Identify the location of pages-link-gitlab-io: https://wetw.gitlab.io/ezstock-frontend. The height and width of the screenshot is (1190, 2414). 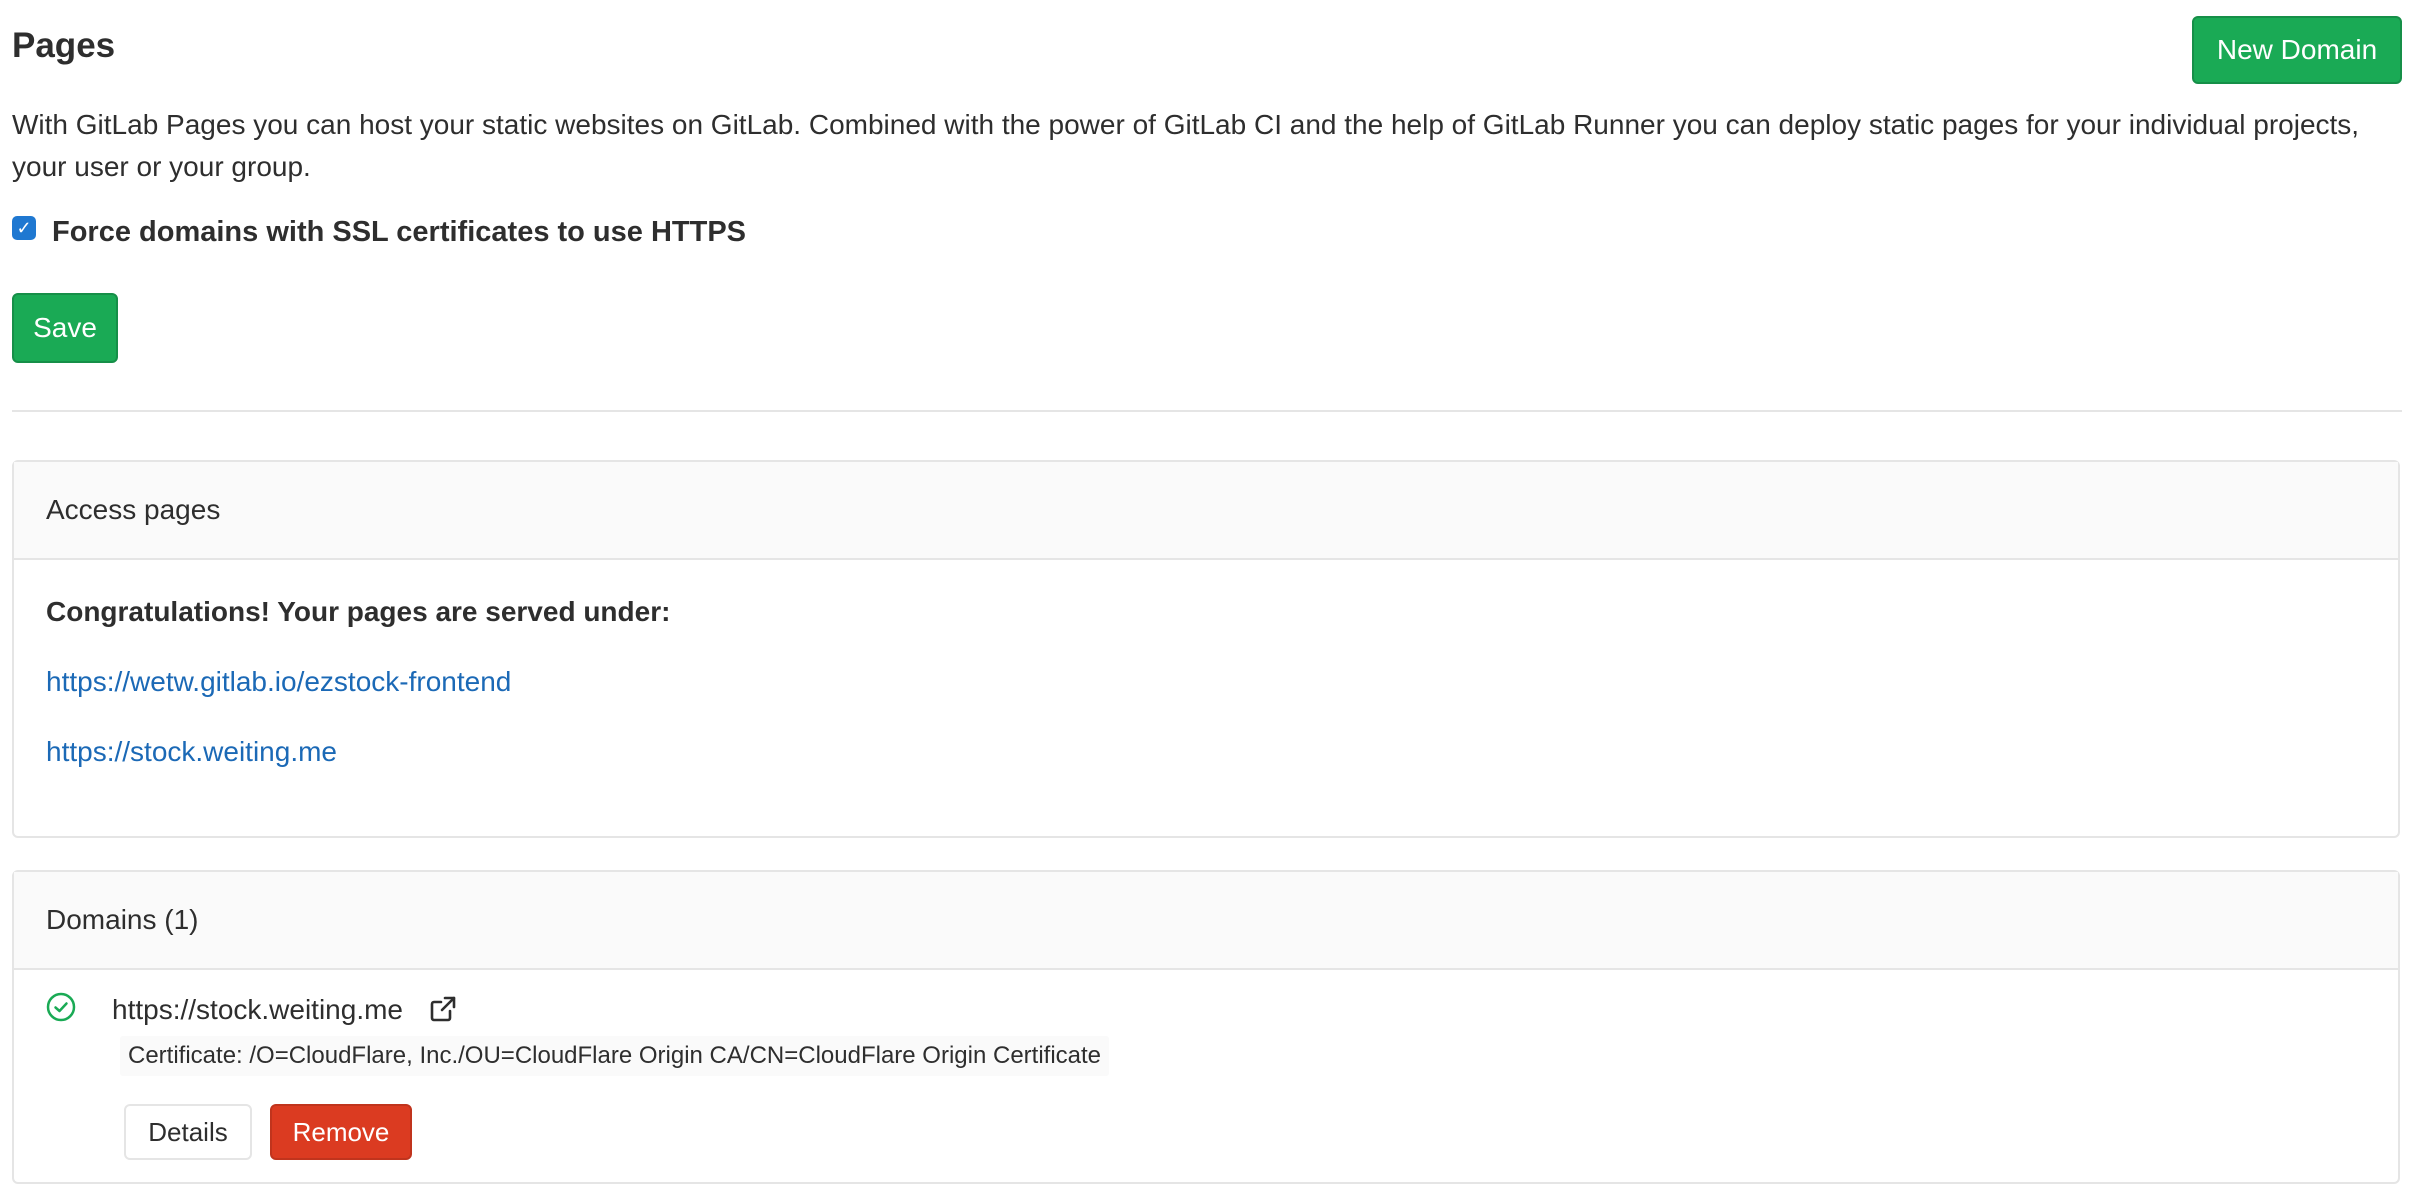
(278, 682).